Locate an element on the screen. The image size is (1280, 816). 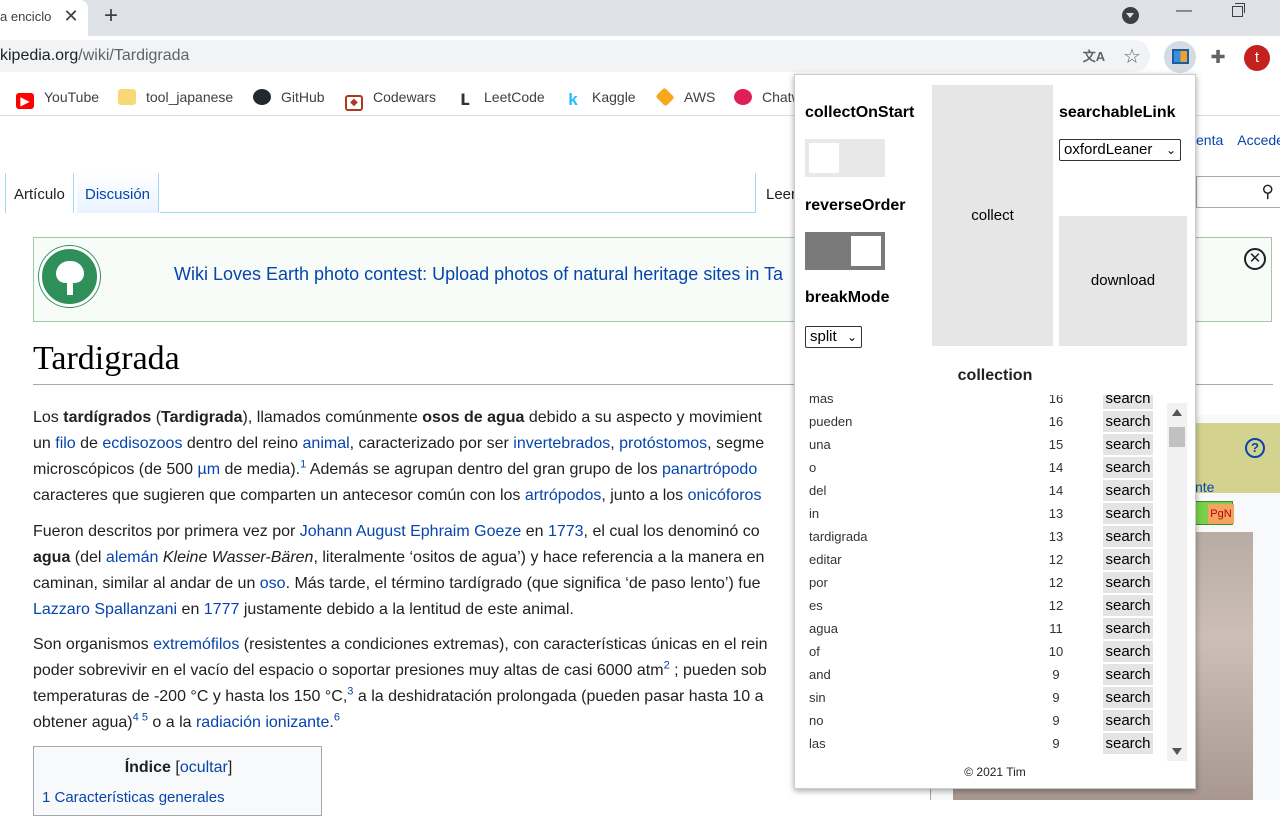
personal-links: enta Acceder is located at coordinates (1238, 140).